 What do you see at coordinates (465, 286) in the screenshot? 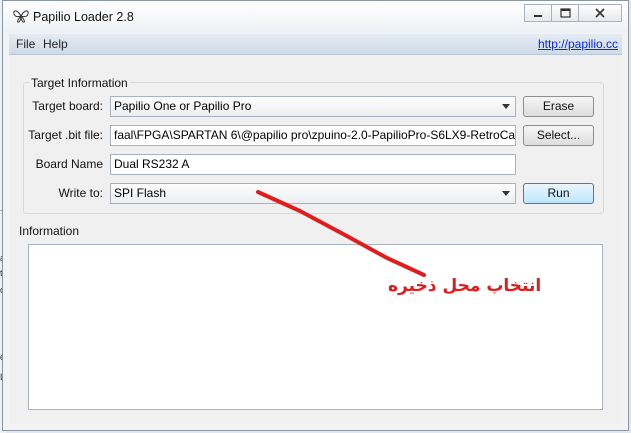
I see `annotation-label: انتخاب محل ذخیره` at bounding box center [465, 286].